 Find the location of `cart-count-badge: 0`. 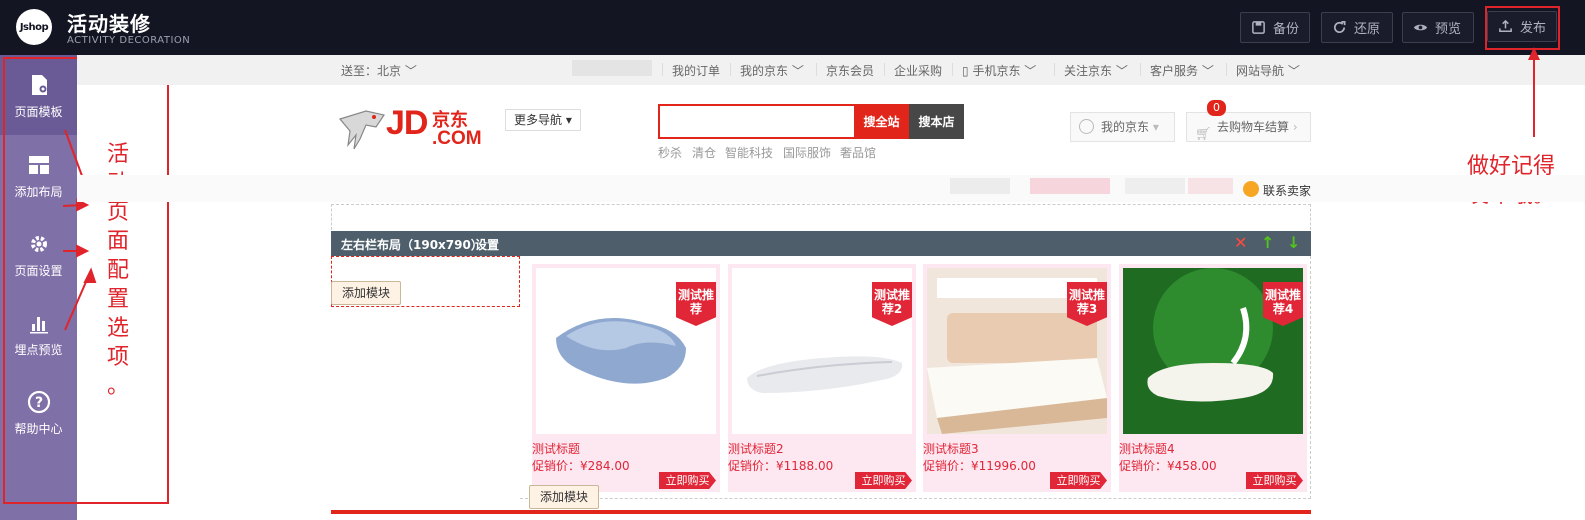

cart-count-badge: 0 is located at coordinates (1216, 108).